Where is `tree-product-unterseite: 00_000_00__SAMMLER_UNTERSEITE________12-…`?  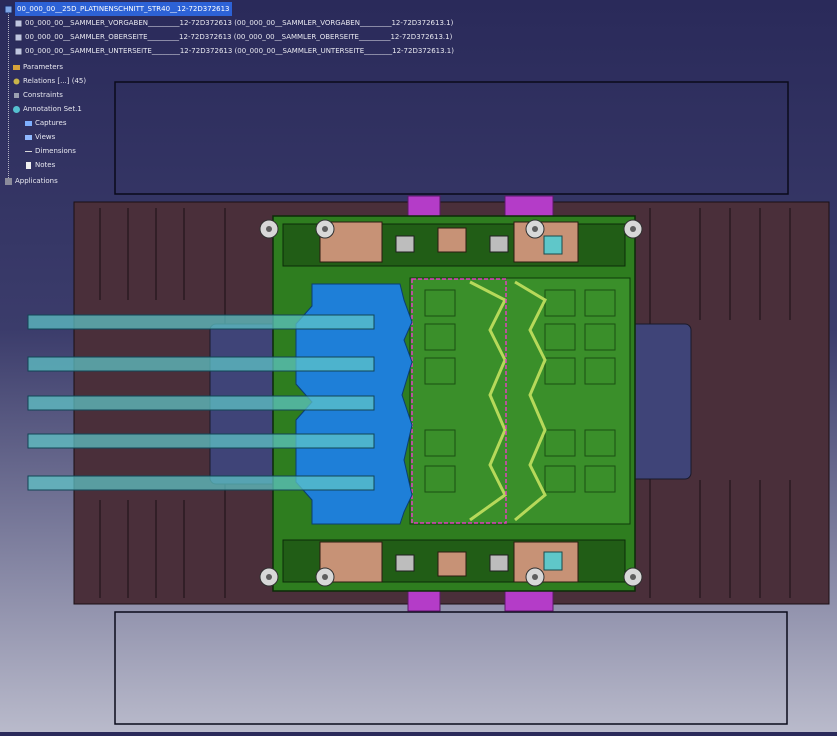
tree-product-unterseite: 00_000_00__SAMMLER_UNTERSEITE________12-… is located at coordinates (234, 51).